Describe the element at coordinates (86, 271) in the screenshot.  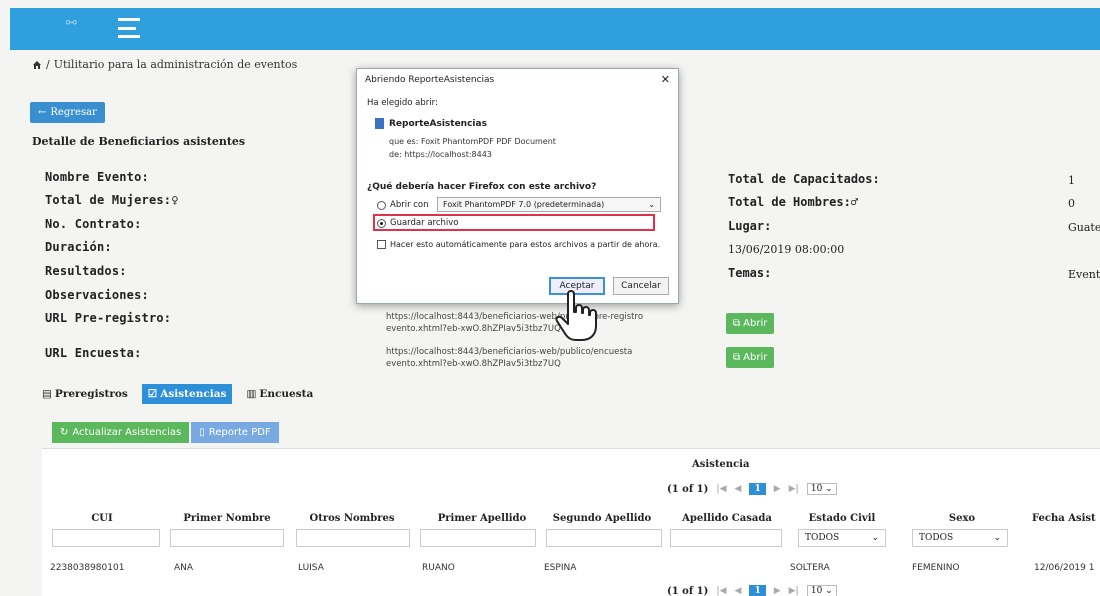
I see `label-resultados: Resultados:` at that location.